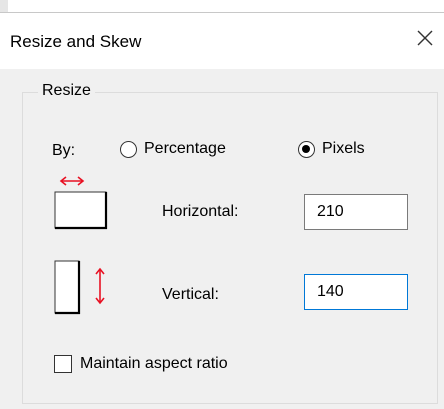  I want to click on radio-pixels: Pixels, so click(331, 149).